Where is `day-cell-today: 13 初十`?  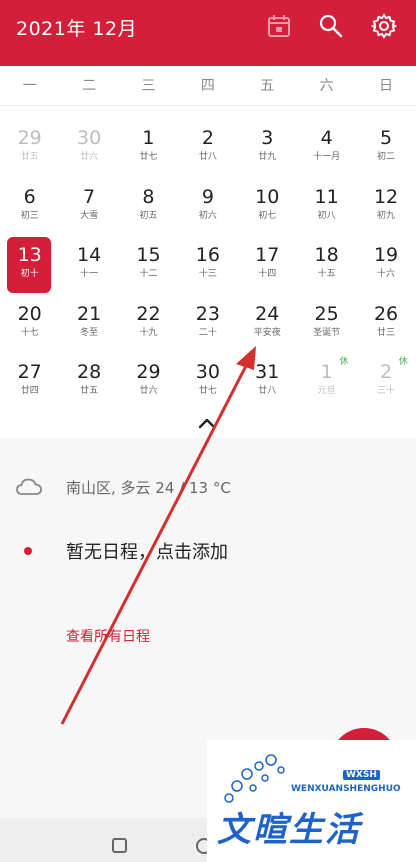
day-cell-today: 13 初十 is located at coordinates (29, 266).